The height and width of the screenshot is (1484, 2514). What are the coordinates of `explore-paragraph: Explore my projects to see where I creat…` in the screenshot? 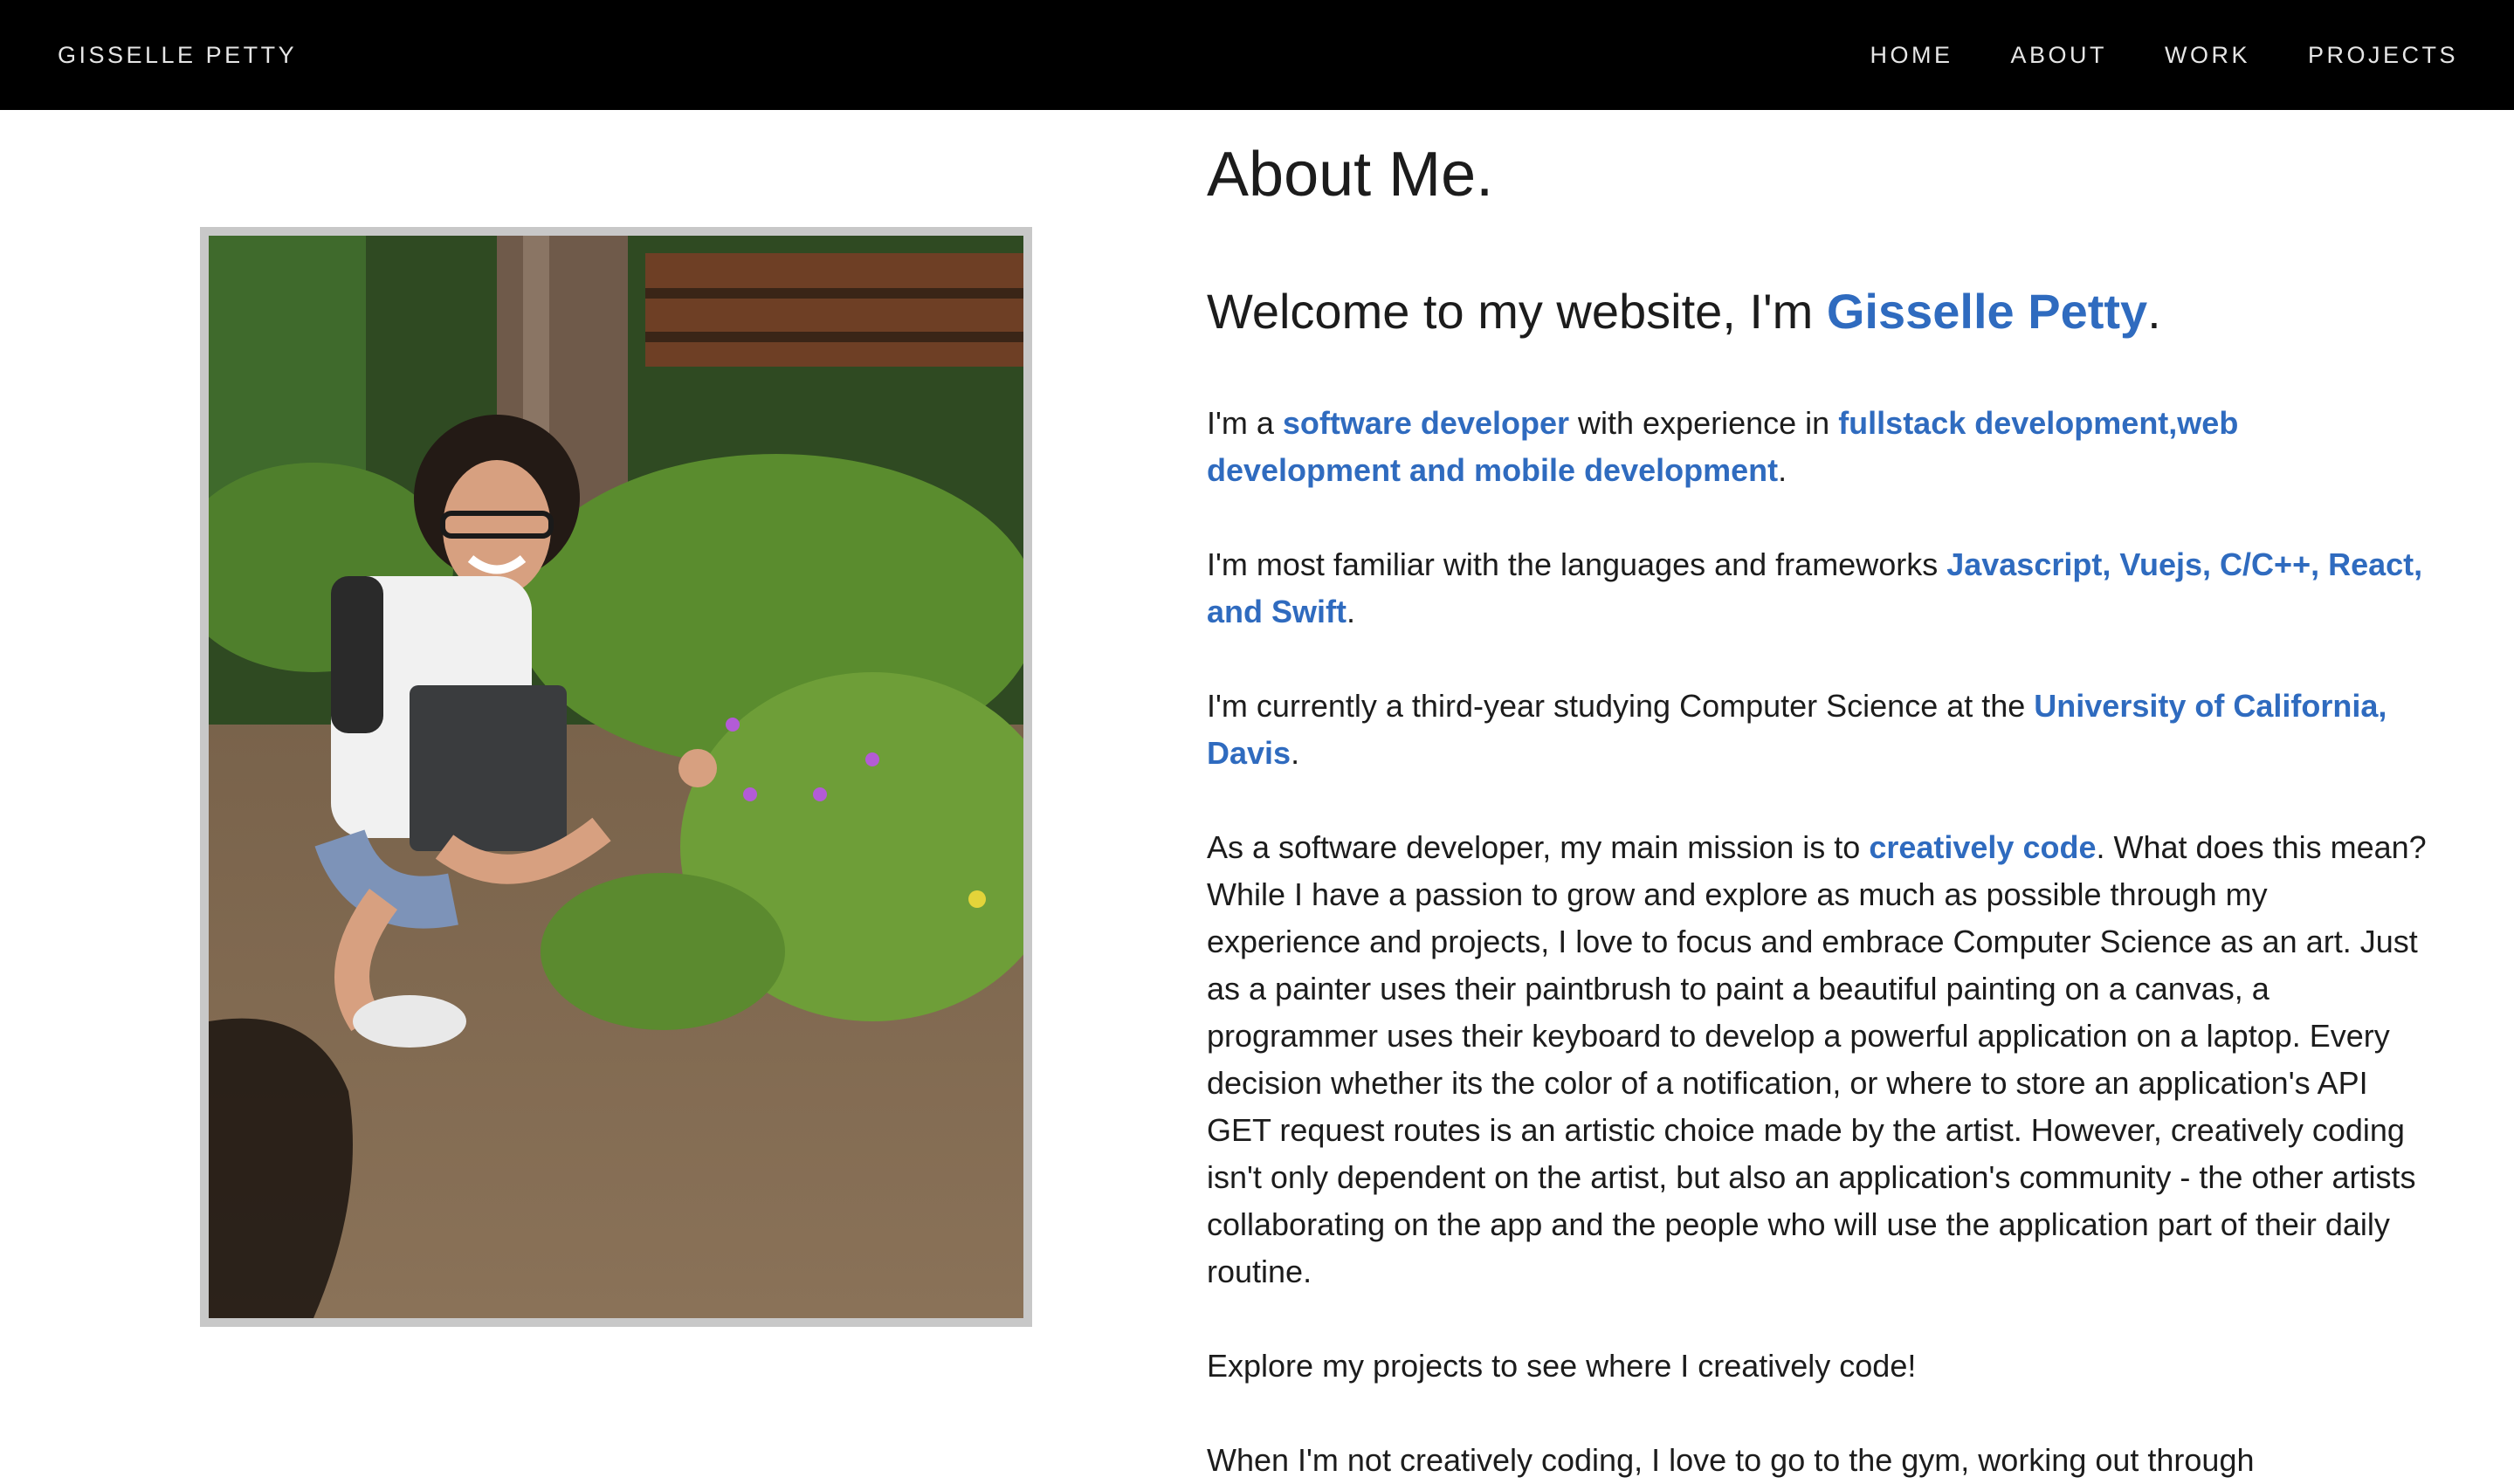 It's located at (1562, 1366).